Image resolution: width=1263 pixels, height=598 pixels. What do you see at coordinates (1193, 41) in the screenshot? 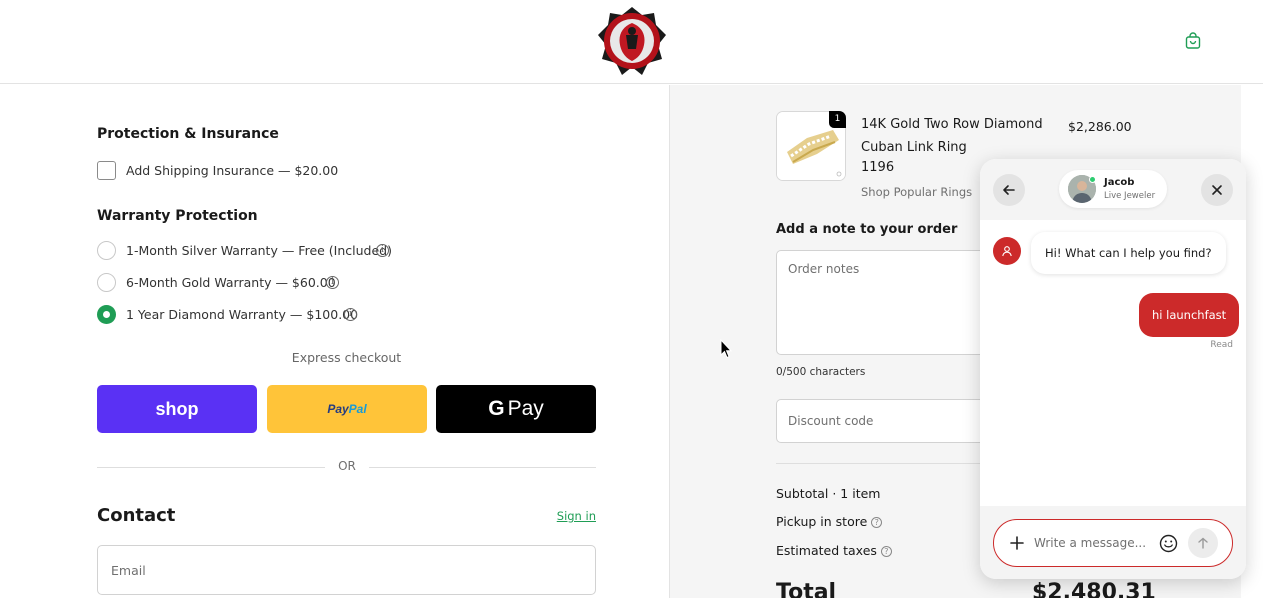
I see `shopping-bag-icon` at bounding box center [1193, 41].